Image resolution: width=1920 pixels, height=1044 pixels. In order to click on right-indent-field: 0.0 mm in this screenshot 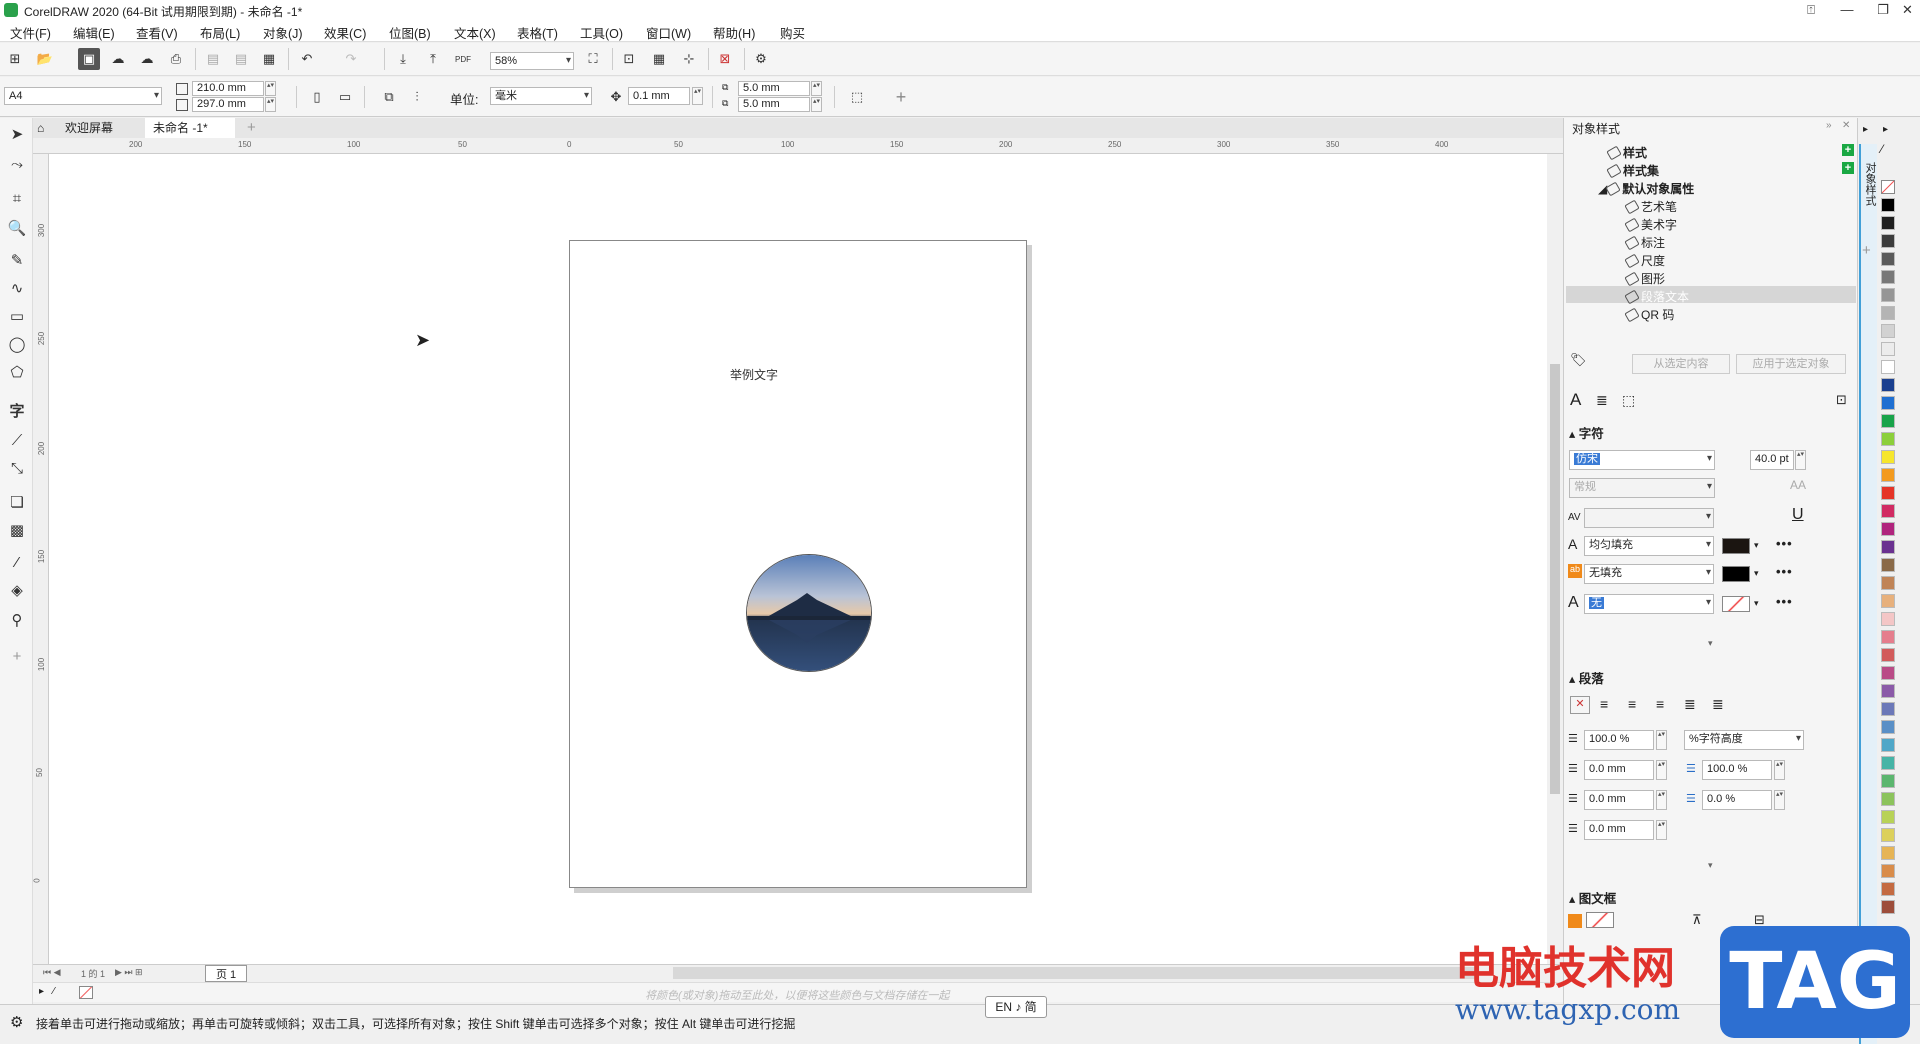, I will do `click(1619, 830)`.